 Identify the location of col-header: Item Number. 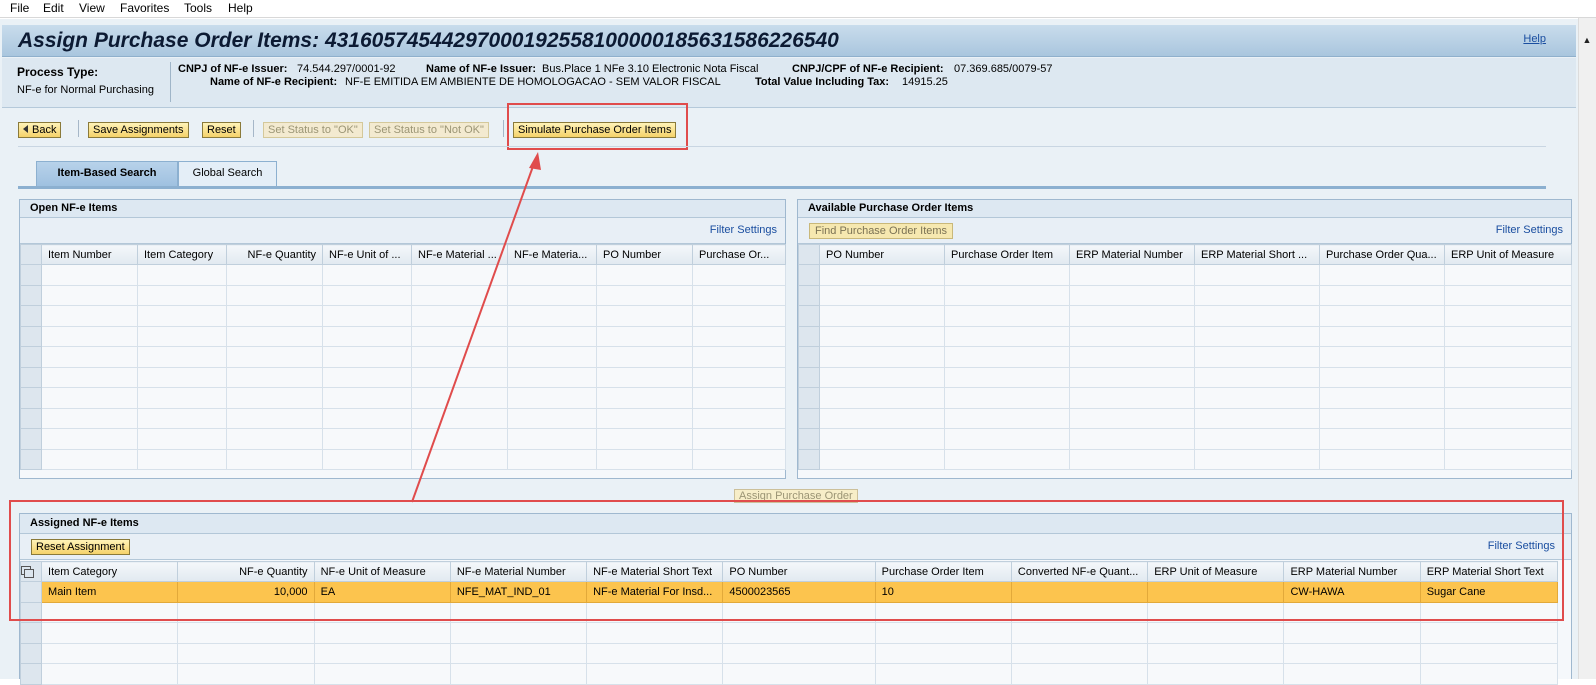
(89, 254).